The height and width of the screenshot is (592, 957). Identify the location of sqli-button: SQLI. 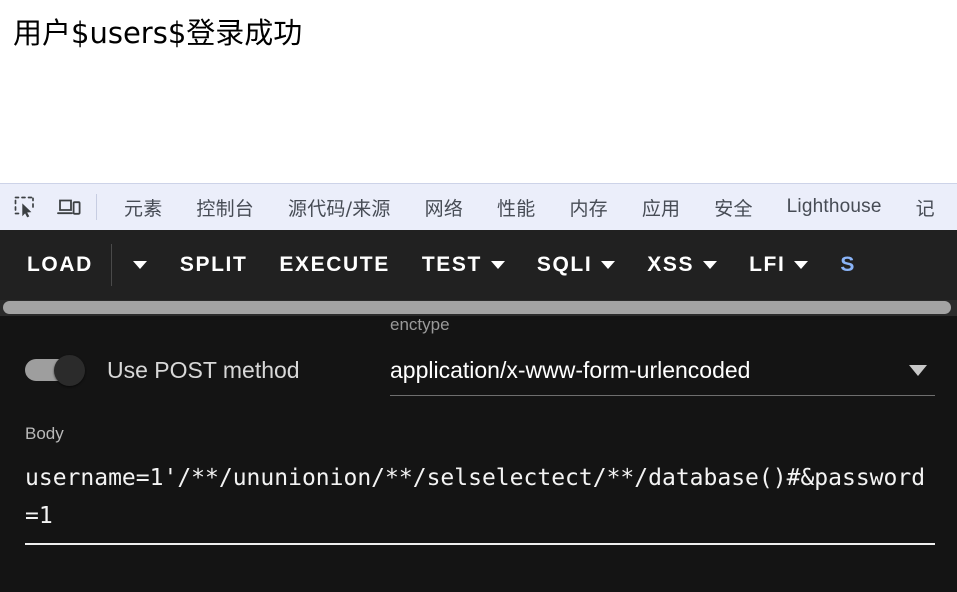
(576, 265).